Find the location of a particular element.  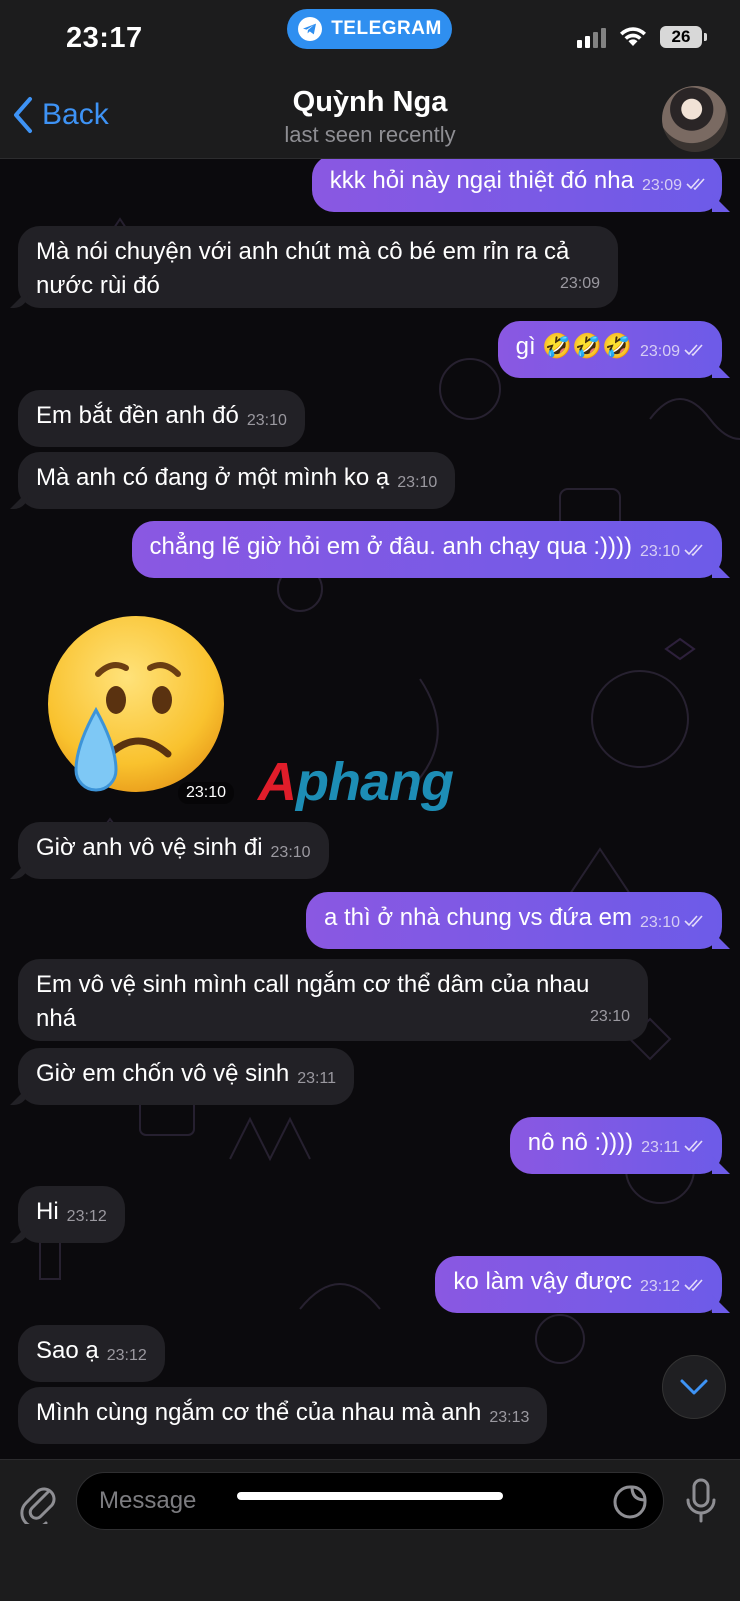

chevron-down-icon is located at coordinates (694, 1387).